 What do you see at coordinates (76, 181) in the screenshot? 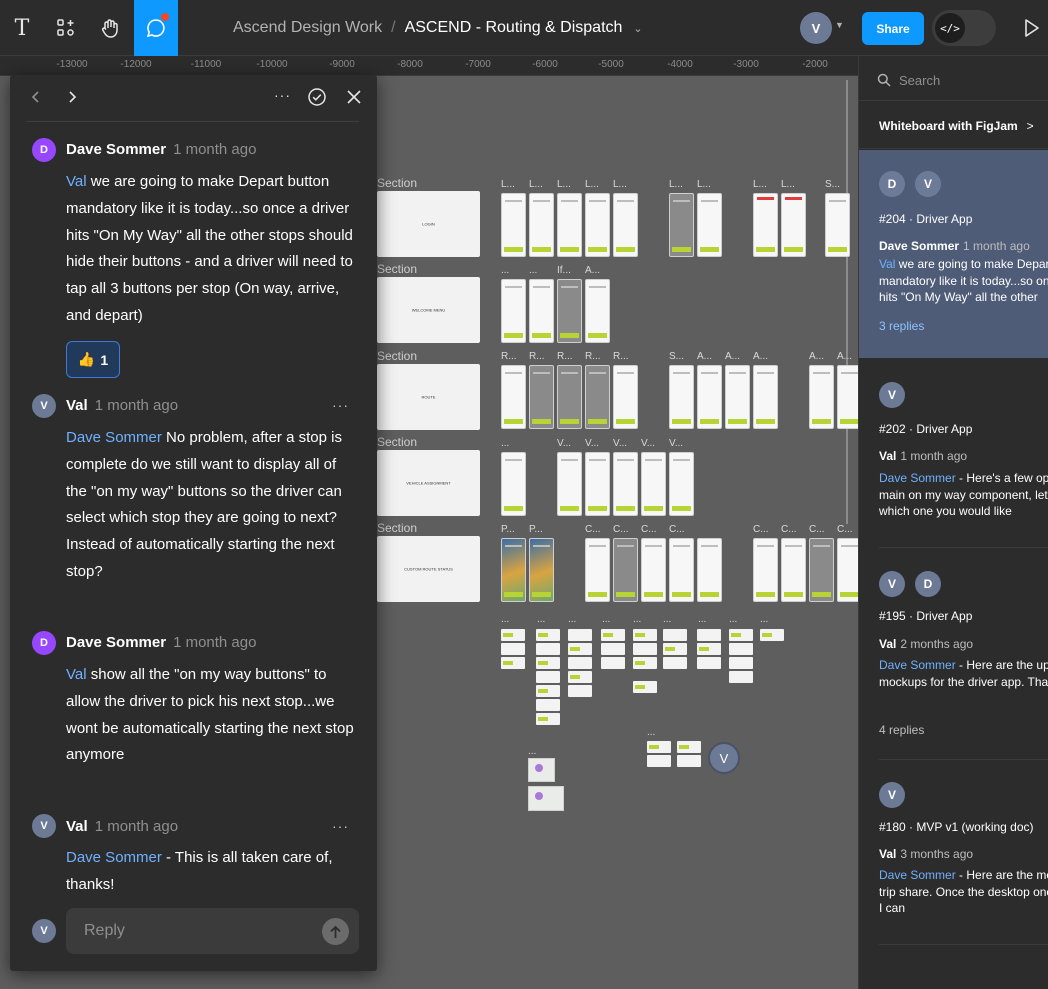
I see `mention-link: Val` at bounding box center [76, 181].